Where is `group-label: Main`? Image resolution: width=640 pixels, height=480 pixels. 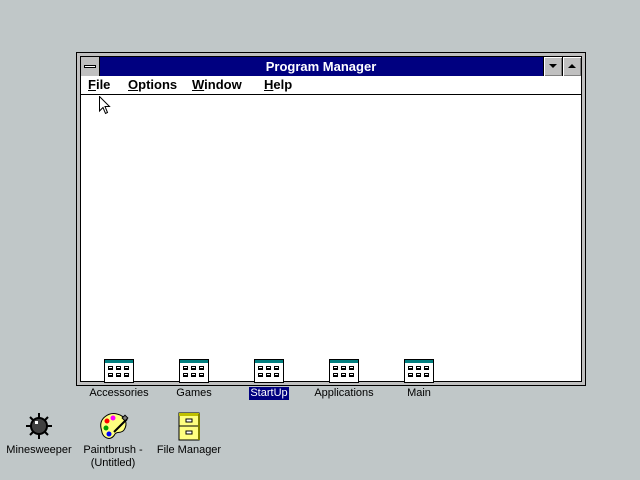 group-label: Main is located at coordinates (419, 393).